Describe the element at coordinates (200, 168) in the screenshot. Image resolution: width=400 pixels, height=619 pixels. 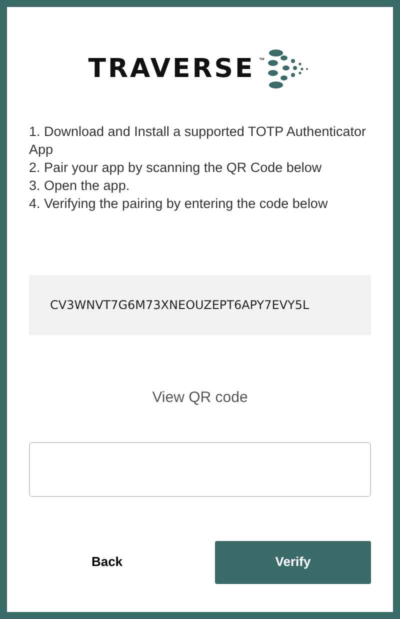
I see `instruction-step: 2. Pair your app by scanning the QR Code below` at that location.